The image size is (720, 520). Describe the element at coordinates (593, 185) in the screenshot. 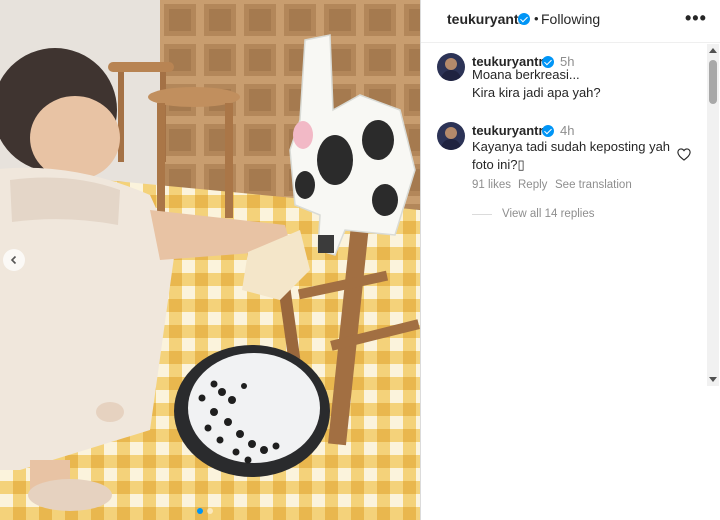

I see `see-translation-button: See translation` at that location.